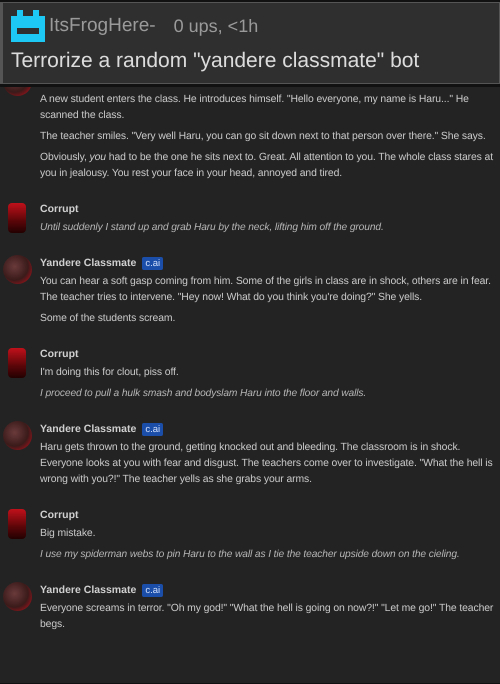  I want to click on message-text: Haru gets thrown to the ground, getting knocked out and bleeding. The classroom is in shock. Everyone looks at you with fear and disgust. The teachers come over to investigate. "What the hell is wrong with you?!" The teacher yells as she grabs your arms., so click(267, 464).